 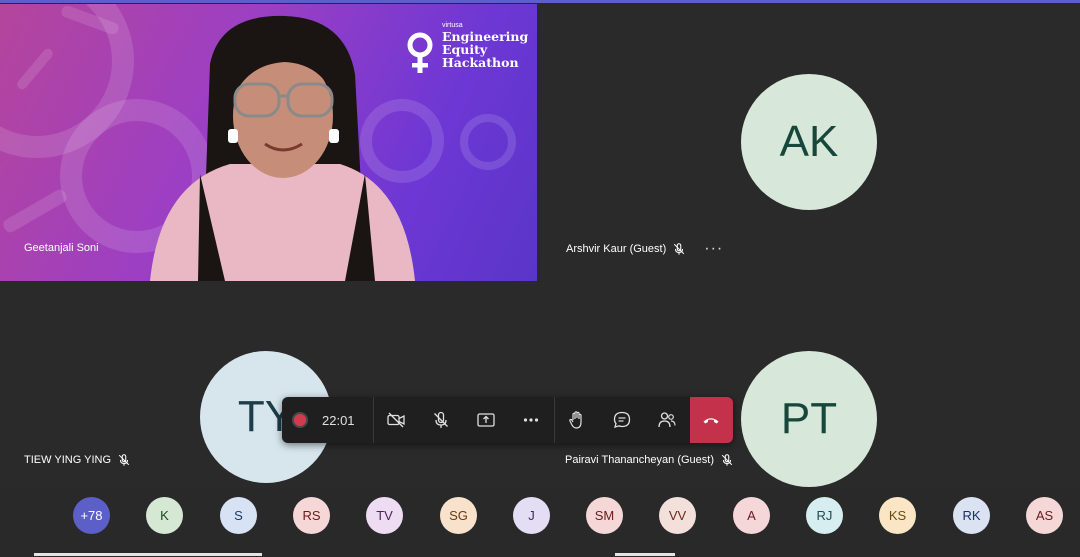 I want to click on recording-timer: 22:01, so click(x=328, y=420).